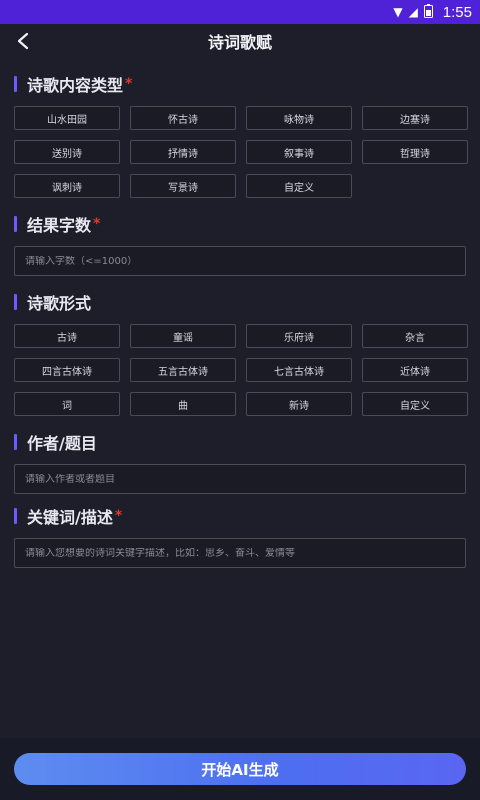  Describe the element at coordinates (67, 186) in the screenshot. I see `chip-type: 讽刺诗` at that location.